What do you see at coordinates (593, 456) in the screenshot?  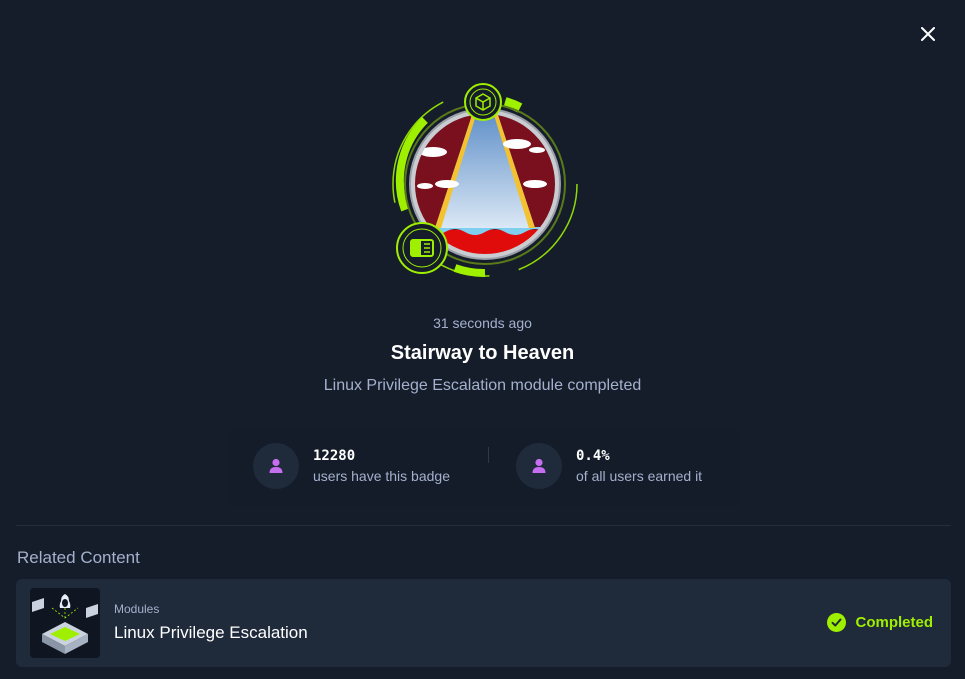 I see `percent-value: 0.4%` at bounding box center [593, 456].